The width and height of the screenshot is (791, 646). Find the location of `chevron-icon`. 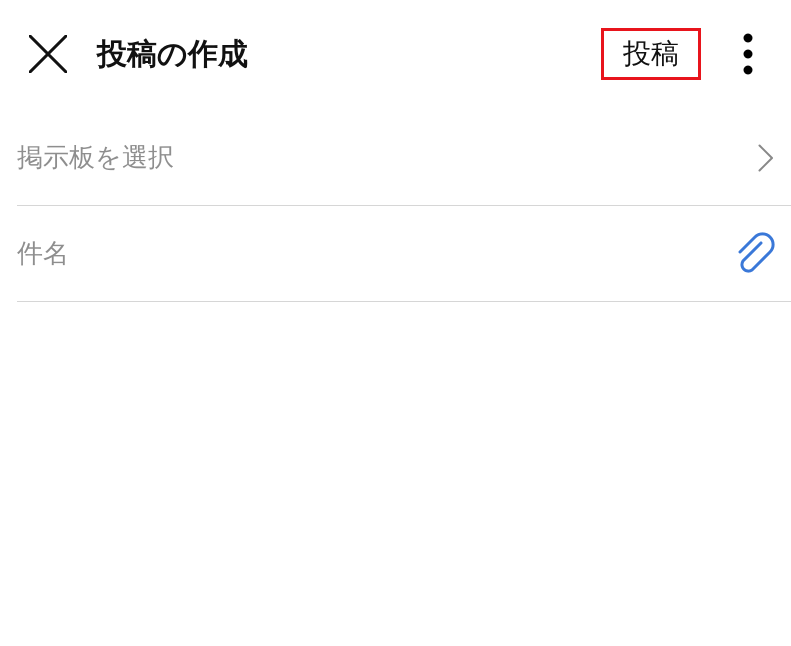

chevron-icon is located at coordinates (766, 158).